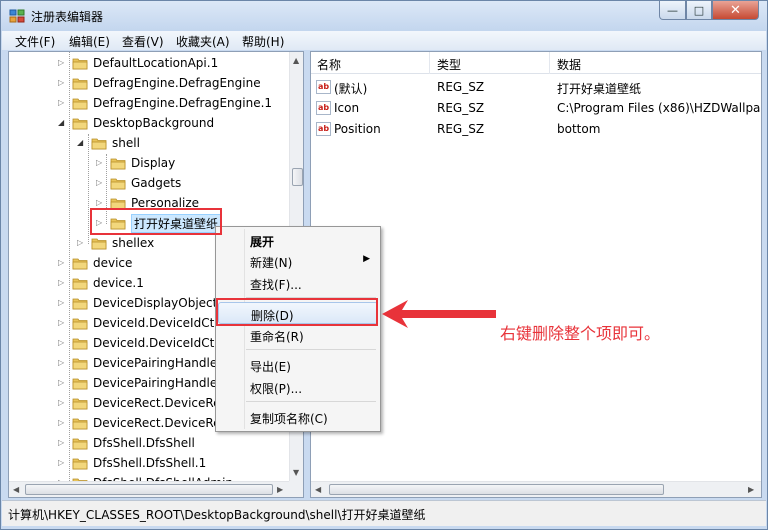 This screenshot has width=768, height=530. I want to click on tree-item-label: DesktopBackground, so click(154, 123).